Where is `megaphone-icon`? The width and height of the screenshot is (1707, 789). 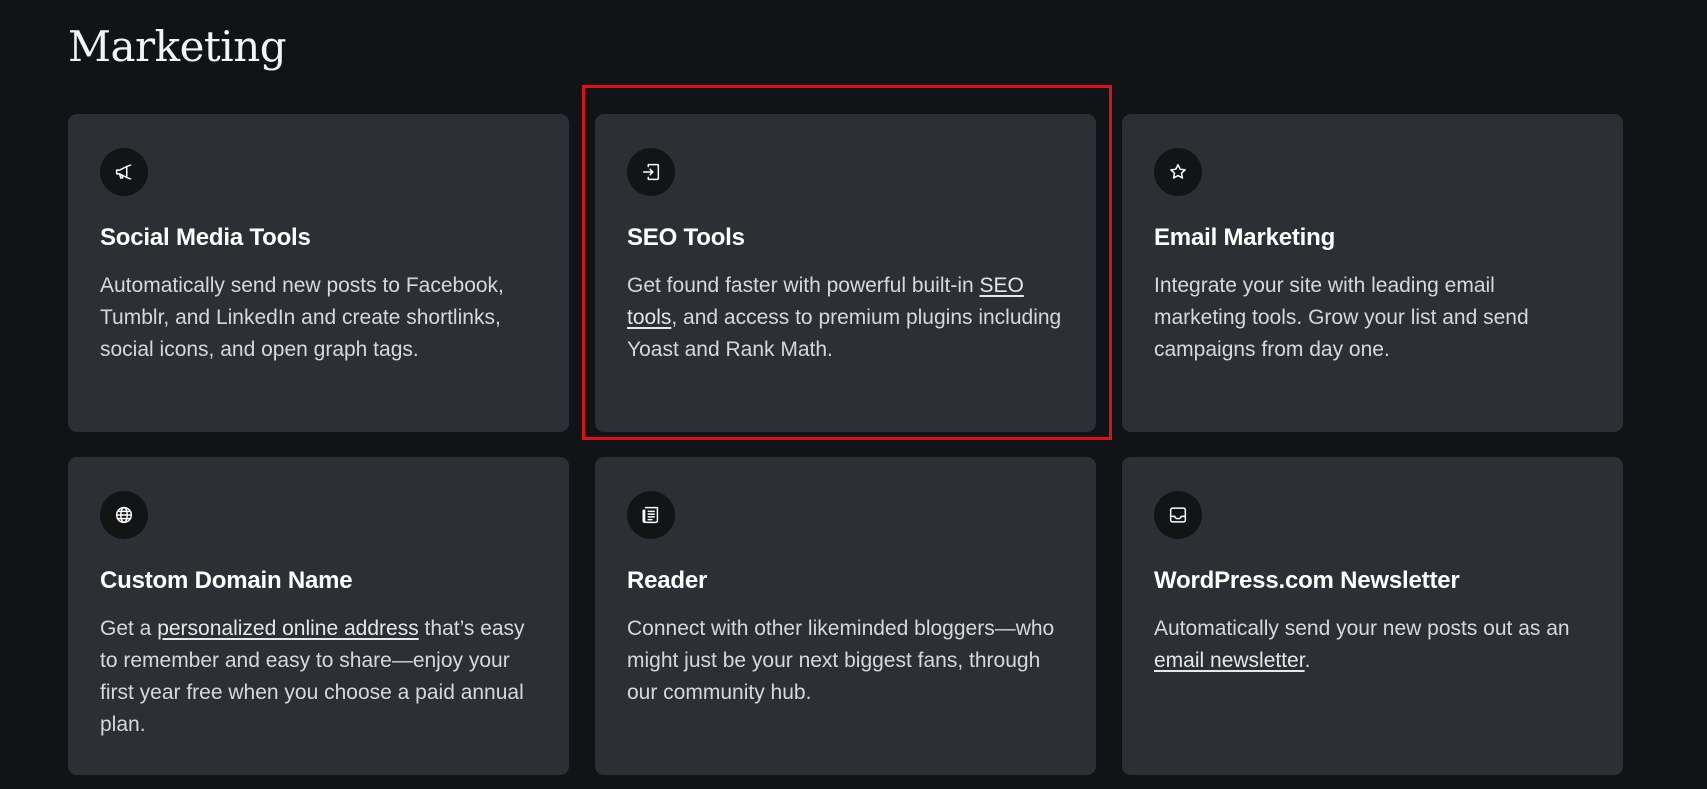
megaphone-icon is located at coordinates (124, 172).